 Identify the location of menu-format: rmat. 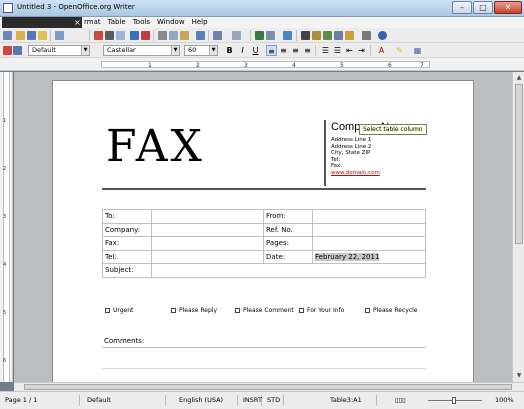
(92, 22).